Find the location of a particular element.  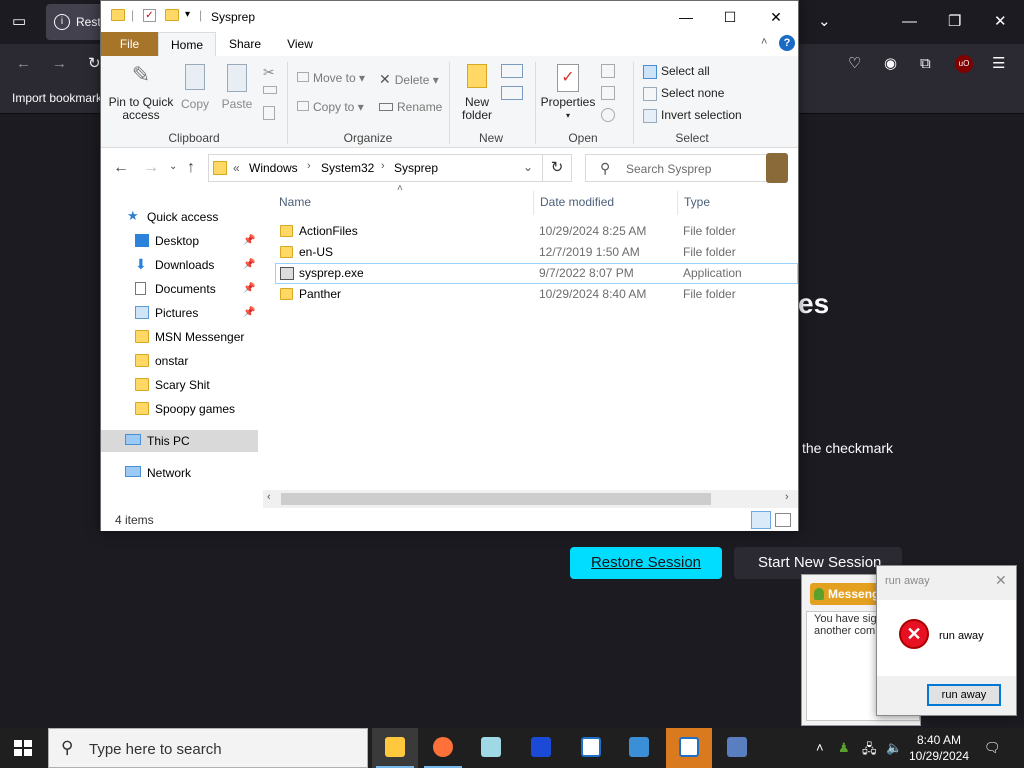

account-icon: ◉ is located at coordinates (890, 64).